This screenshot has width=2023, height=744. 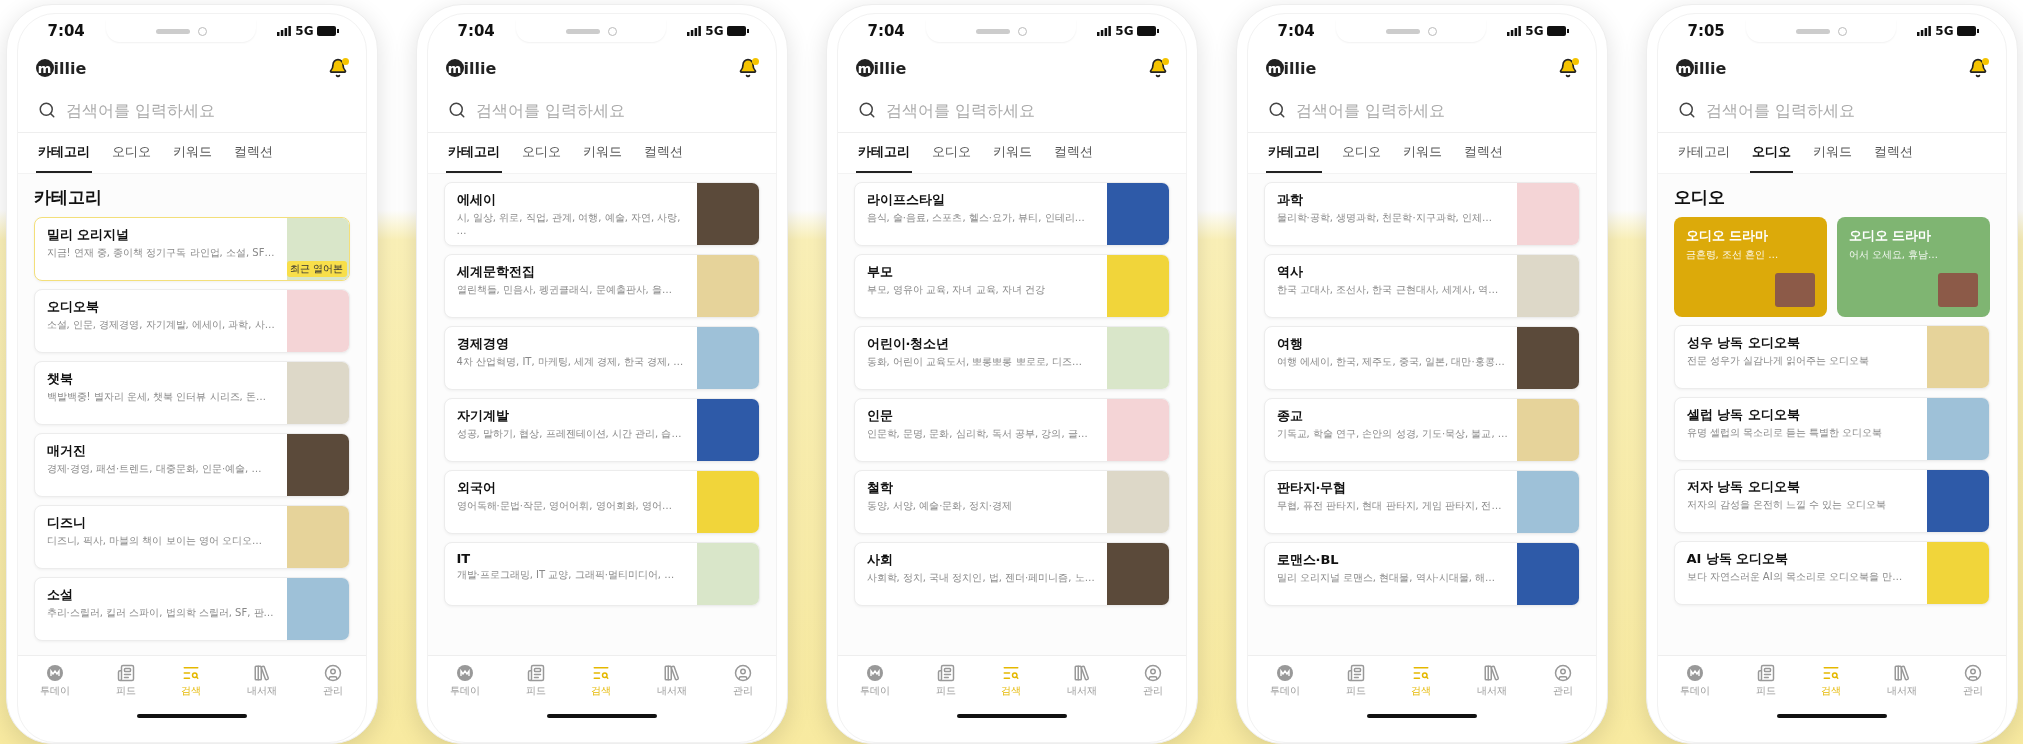 I want to click on card-title: 사회, so click(x=880, y=560).